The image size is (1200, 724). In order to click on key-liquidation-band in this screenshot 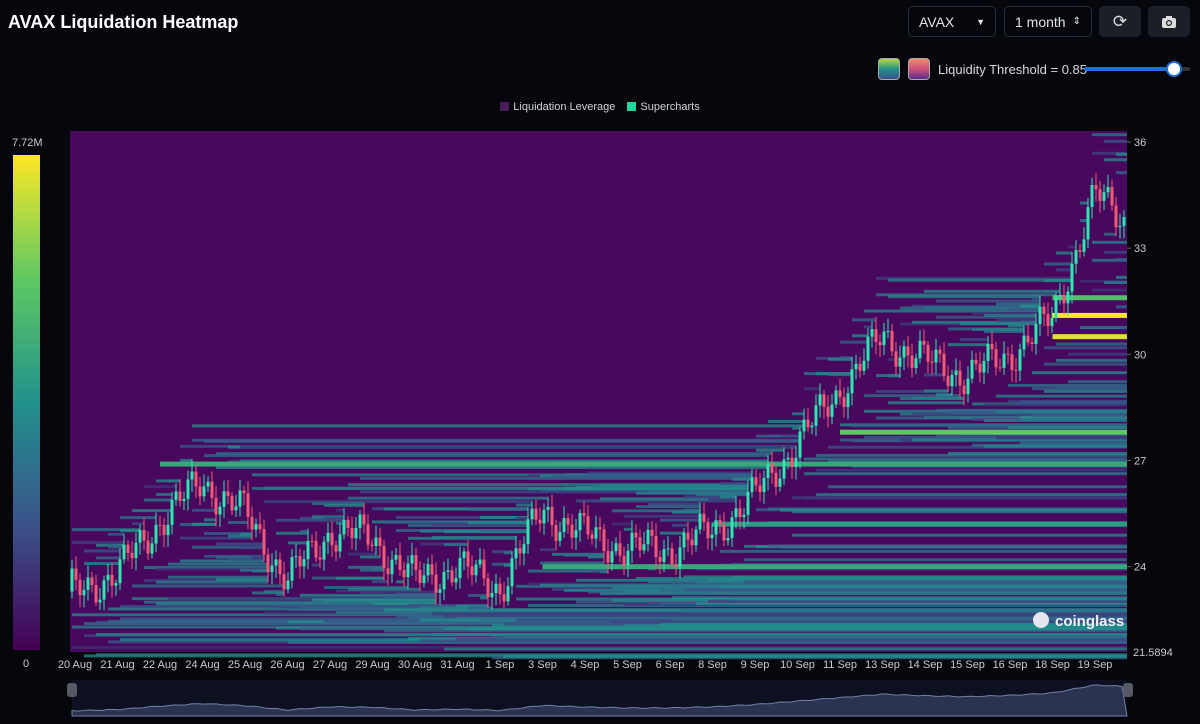, I will do `click(983, 432)`.